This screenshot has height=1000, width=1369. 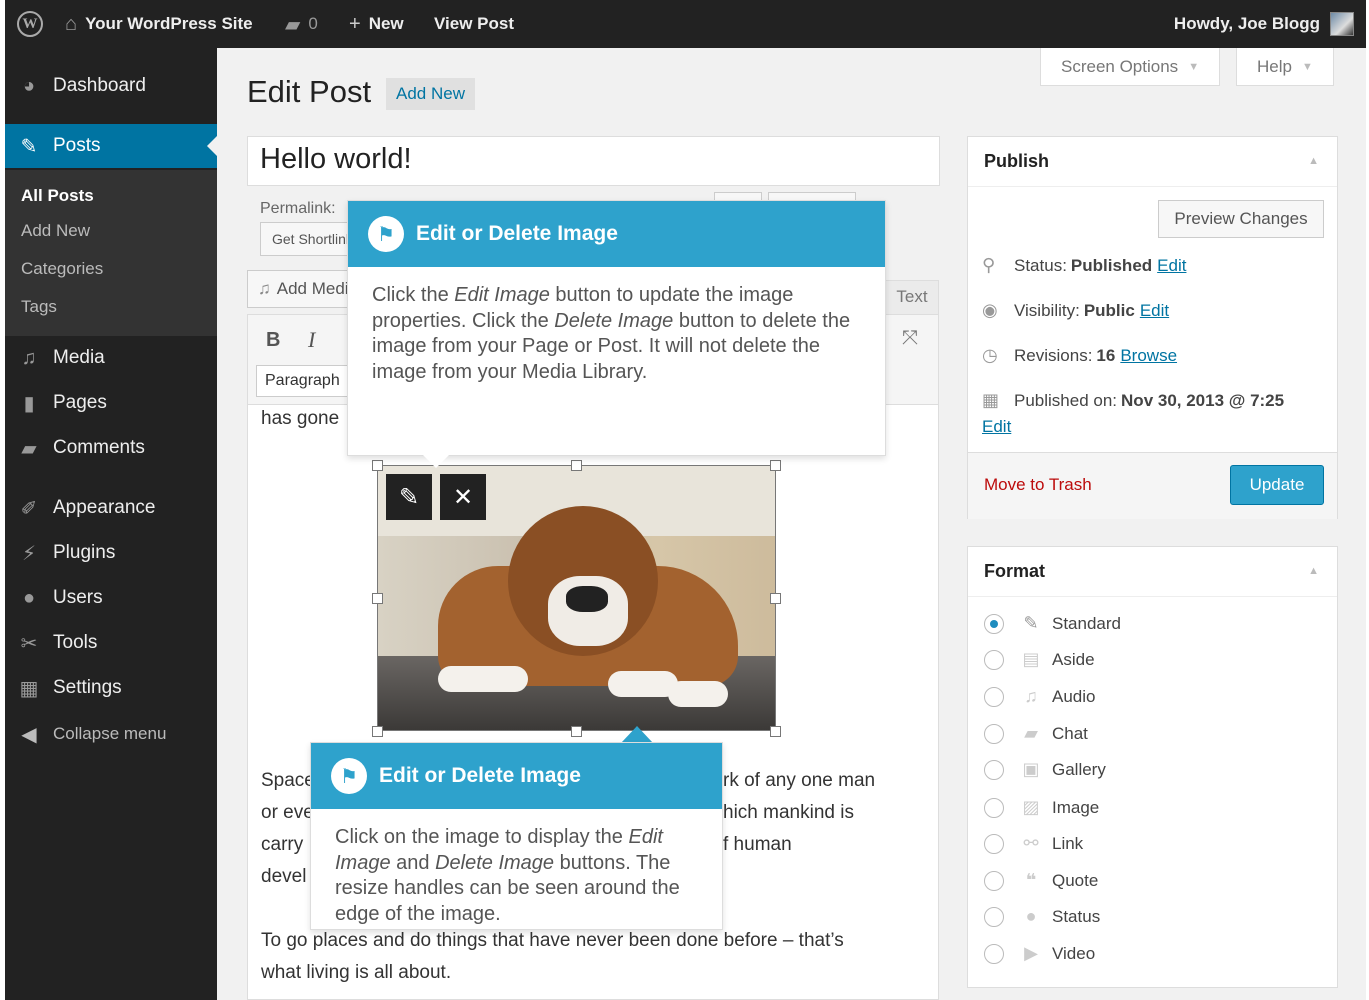 I want to click on submenu-tags: Tags, so click(x=39, y=307).